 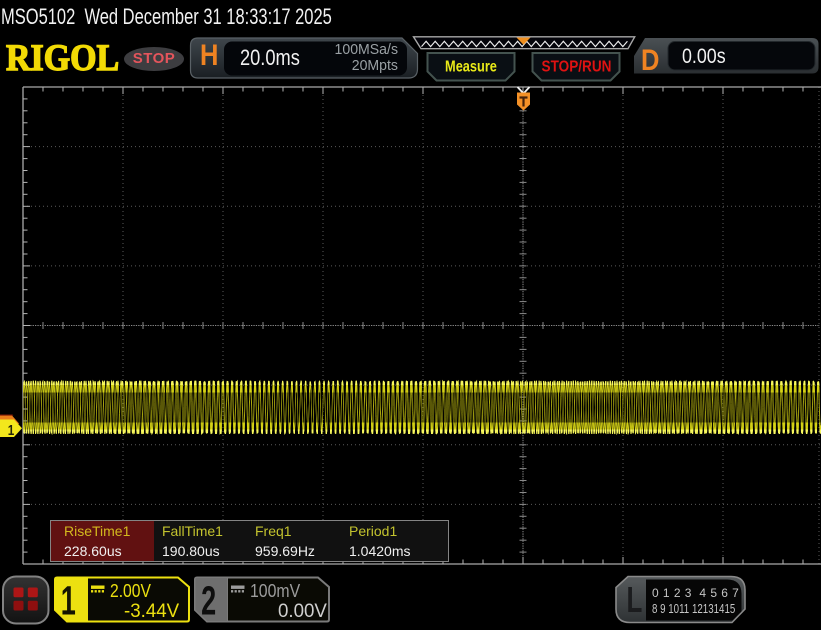 I want to click on svg-text: 1, so click(x=68, y=601).